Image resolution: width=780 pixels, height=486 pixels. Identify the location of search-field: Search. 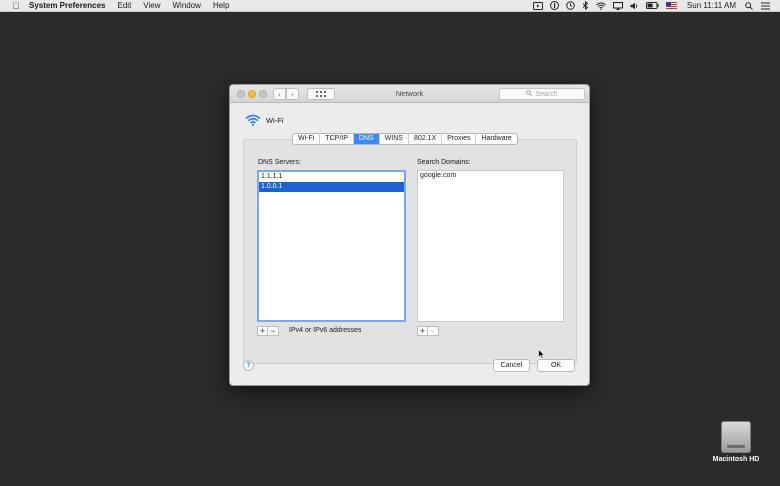
(542, 94).